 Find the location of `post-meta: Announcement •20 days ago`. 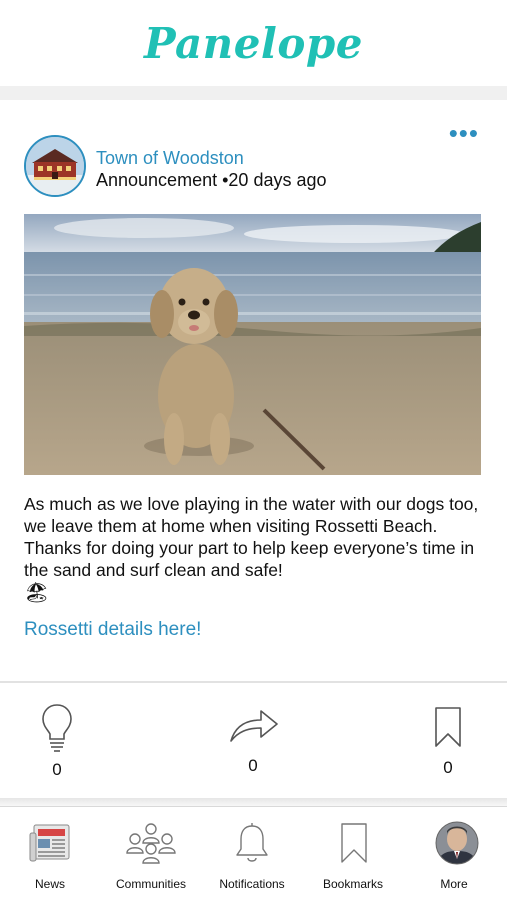

post-meta: Announcement •20 days ago is located at coordinates (211, 180).